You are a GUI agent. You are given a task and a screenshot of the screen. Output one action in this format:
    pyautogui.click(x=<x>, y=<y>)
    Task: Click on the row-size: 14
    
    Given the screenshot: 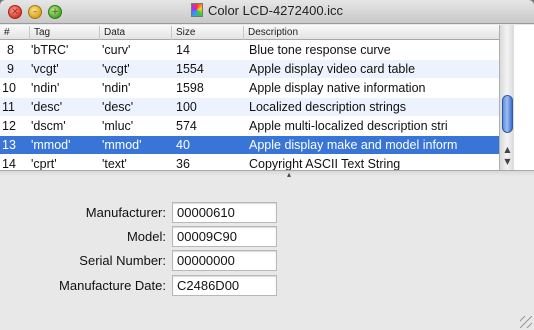 What is the action you would take?
    pyautogui.click(x=183, y=50)
    